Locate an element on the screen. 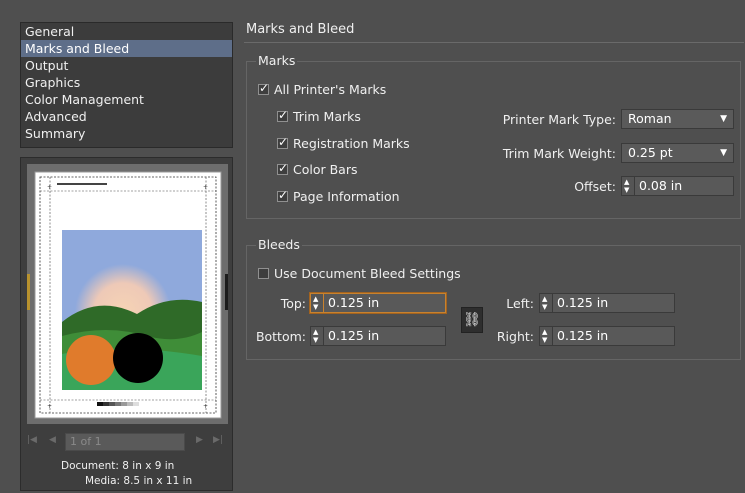 This screenshot has height=493, width=745. last-page-icon: ▶| is located at coordinates (218, 440).